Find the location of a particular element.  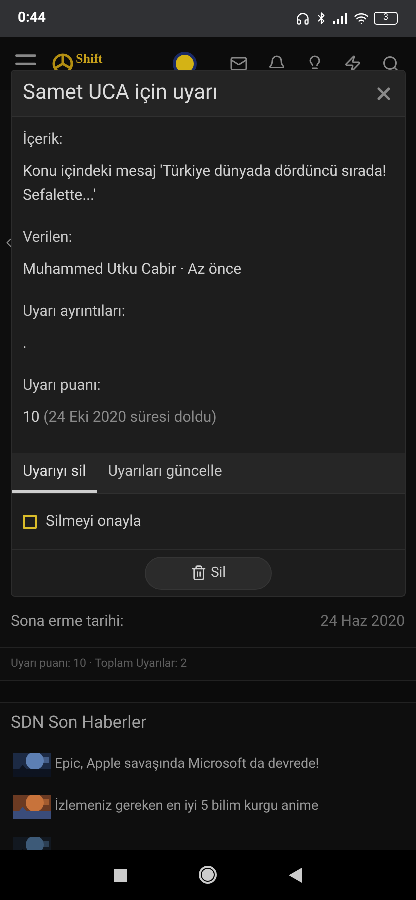

home-button is located at coordinates (208, 875).